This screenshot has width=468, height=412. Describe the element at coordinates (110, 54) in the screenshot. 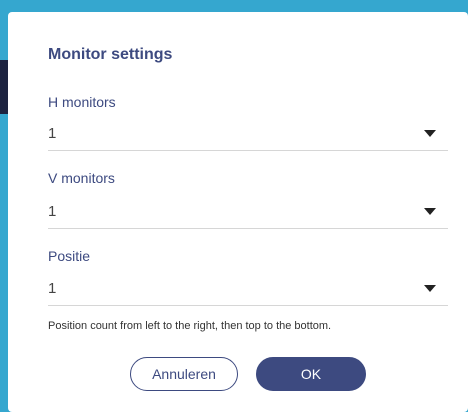

I see `dialog-title: Monitor settings` at that location.